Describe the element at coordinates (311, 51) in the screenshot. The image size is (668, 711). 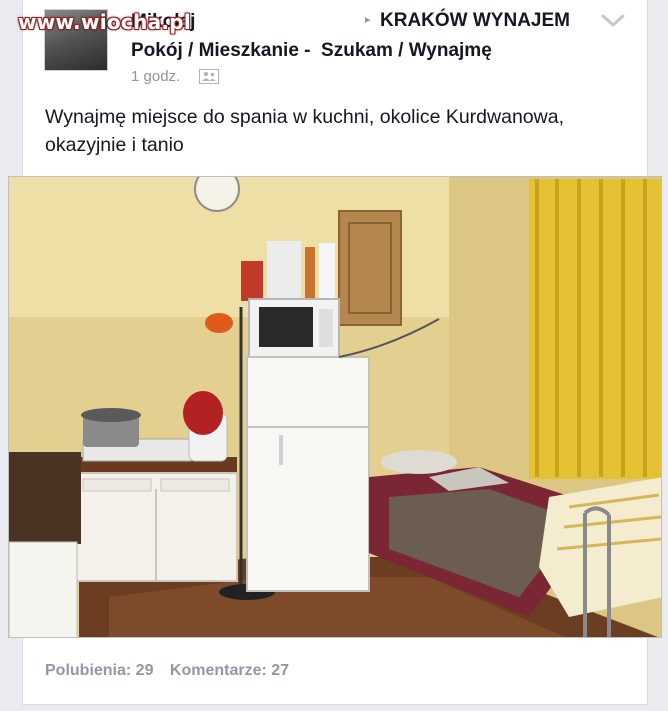
I see `group-name-continued: Pokój / Mieszkanie - Szukam / Wynajmę` at that location.